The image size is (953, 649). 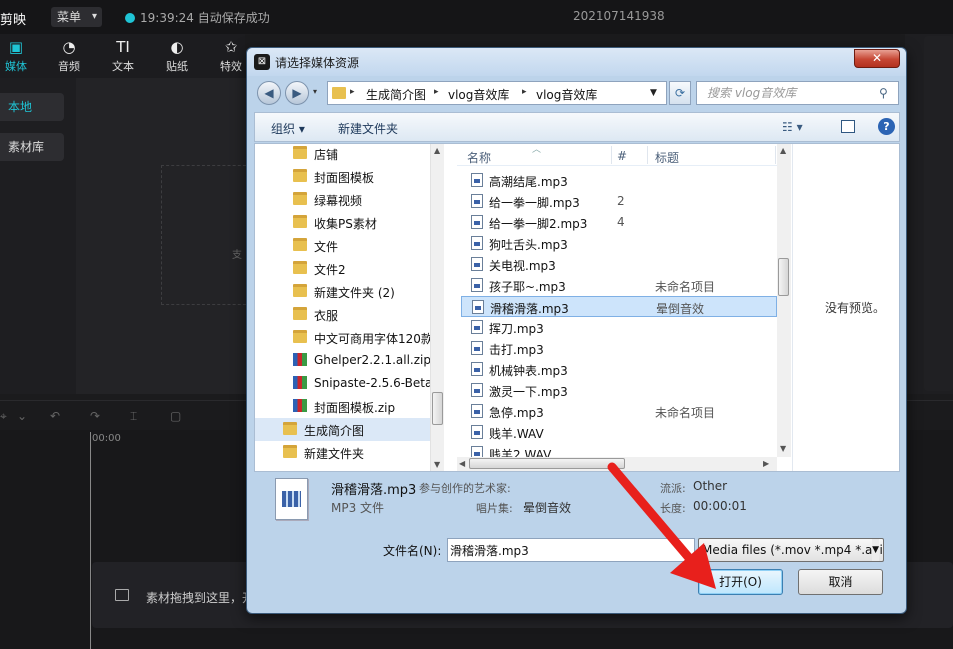 I want to click on tab-audio: ◔ 音频, so click(x=69, y=56).